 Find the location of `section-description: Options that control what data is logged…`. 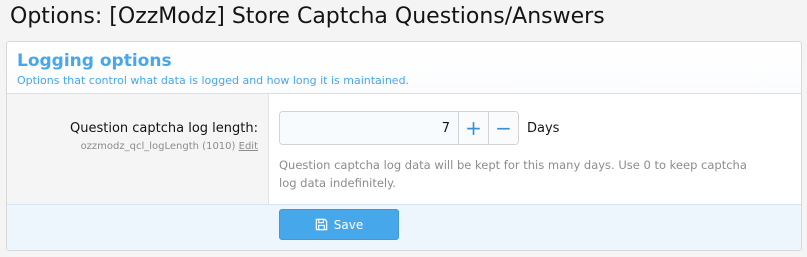

section-description: Options that control what data is logged… is located at coordinates (213, 80).